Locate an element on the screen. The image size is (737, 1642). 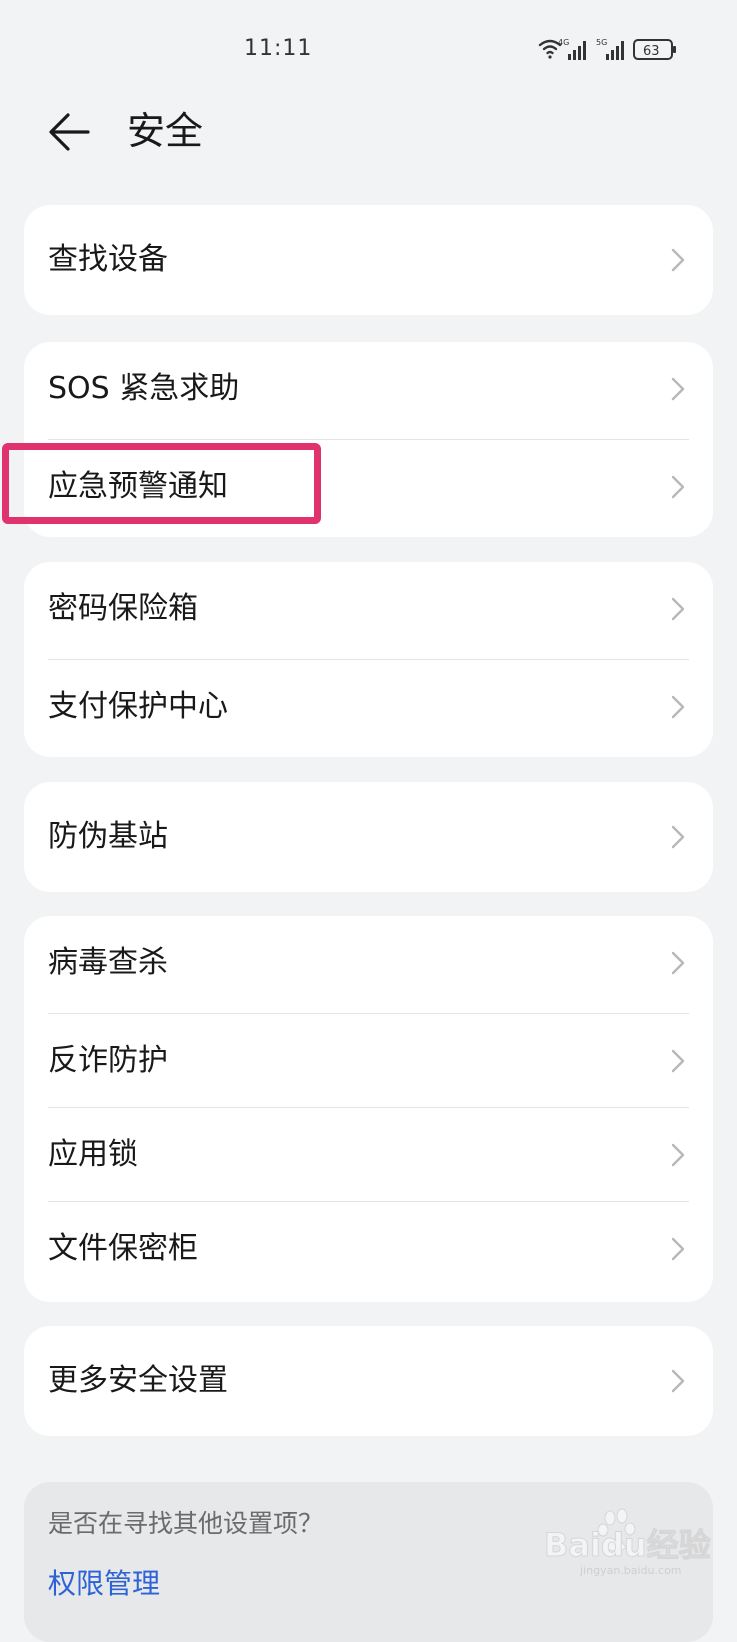
watermark-text: Baidu经验 is located at coordinates (627, 1545).